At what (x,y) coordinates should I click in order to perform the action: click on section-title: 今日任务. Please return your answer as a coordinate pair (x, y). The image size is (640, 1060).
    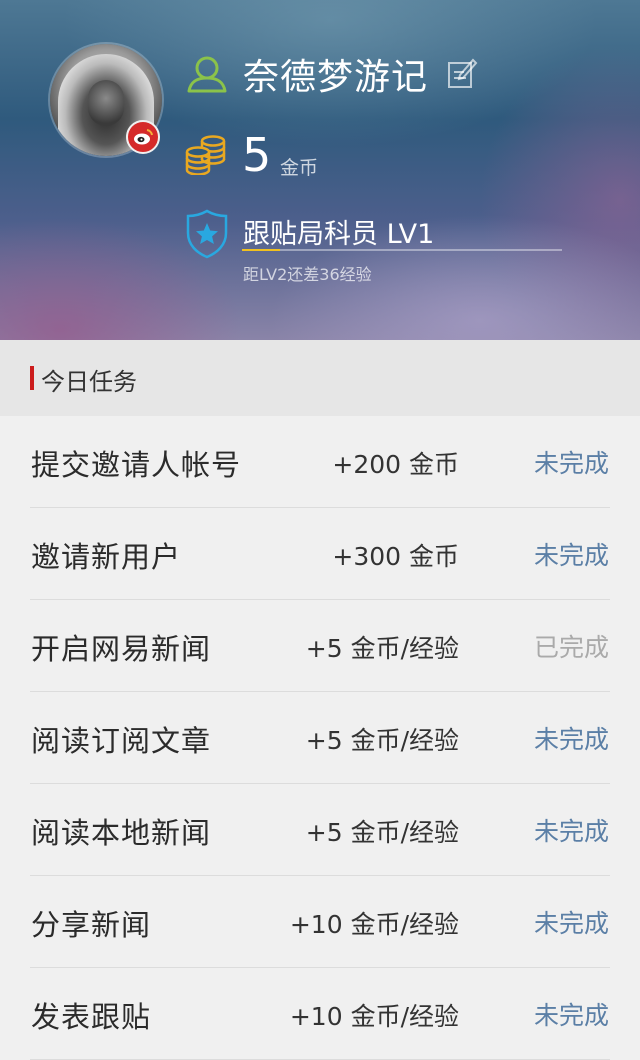
    Looking at the image, I should click on (89, 382).